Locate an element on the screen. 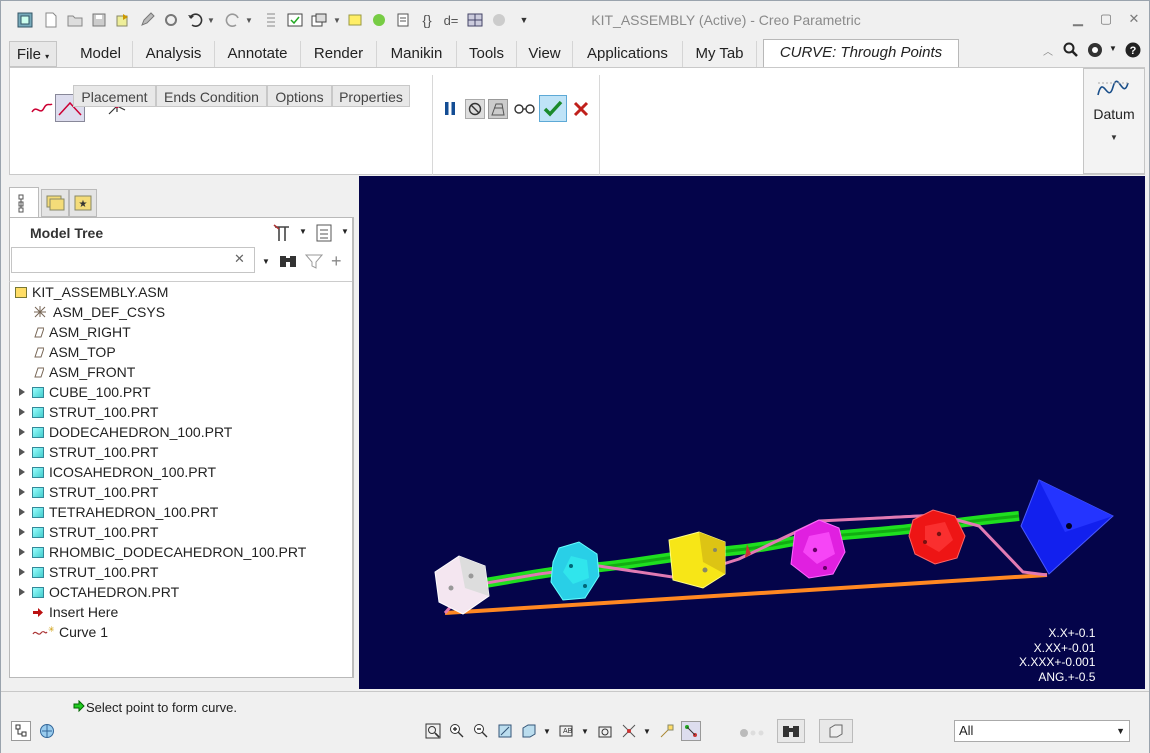  spin-center-icon is located at coordinates (691, 731).